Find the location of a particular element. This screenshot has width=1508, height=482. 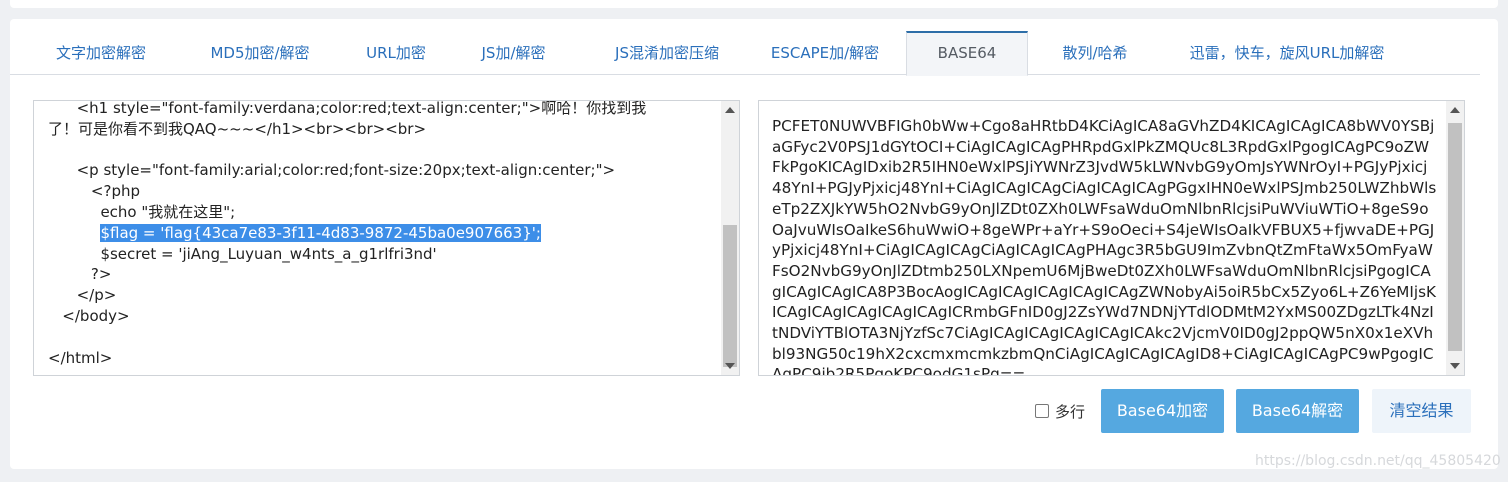

output-scrollbar is located at coordinates (1455, 238).